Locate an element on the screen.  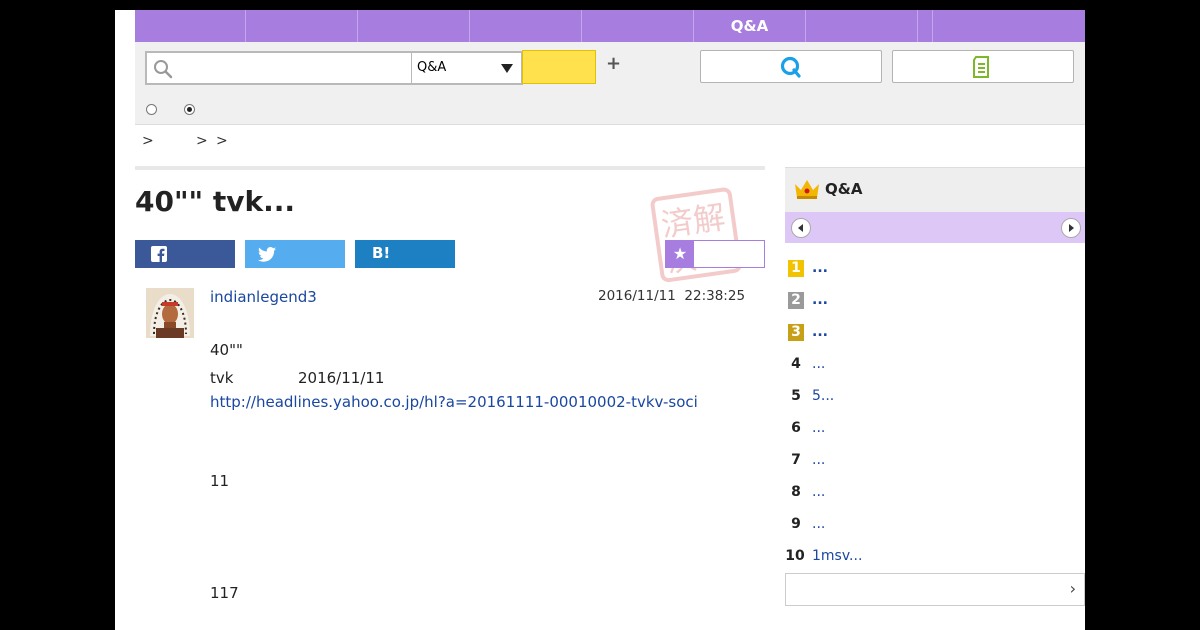
post-timestamp: 2016/11/11 22:38:25 is located at coordinates (671, 296).